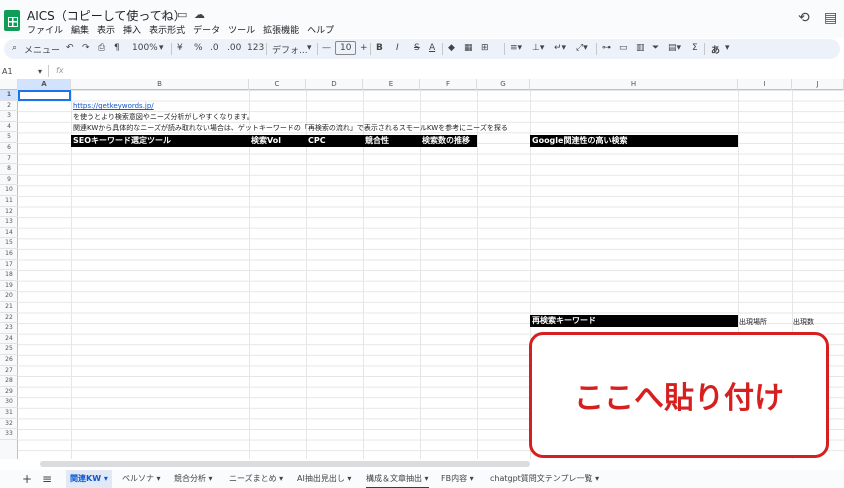 This screenshot has width=844, height=488. I want to click on align-vertical-icon: ⊥▾, so click(538, 48).